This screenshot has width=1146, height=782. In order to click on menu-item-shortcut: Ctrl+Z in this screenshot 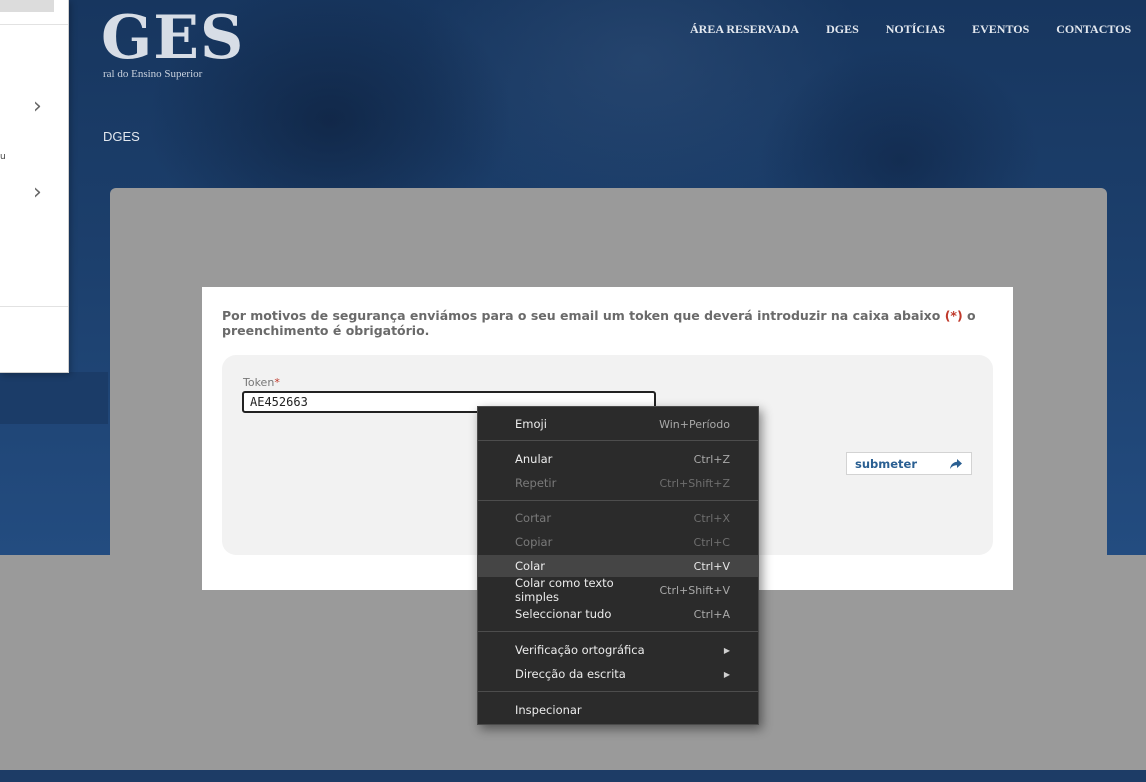, I will do `click(711, 459)`.